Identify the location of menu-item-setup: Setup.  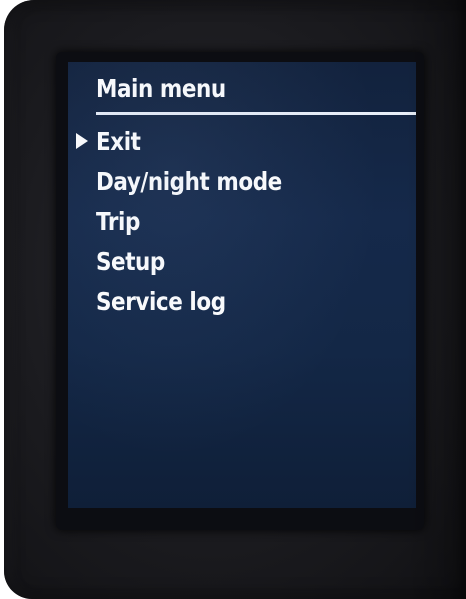
(242, 262).